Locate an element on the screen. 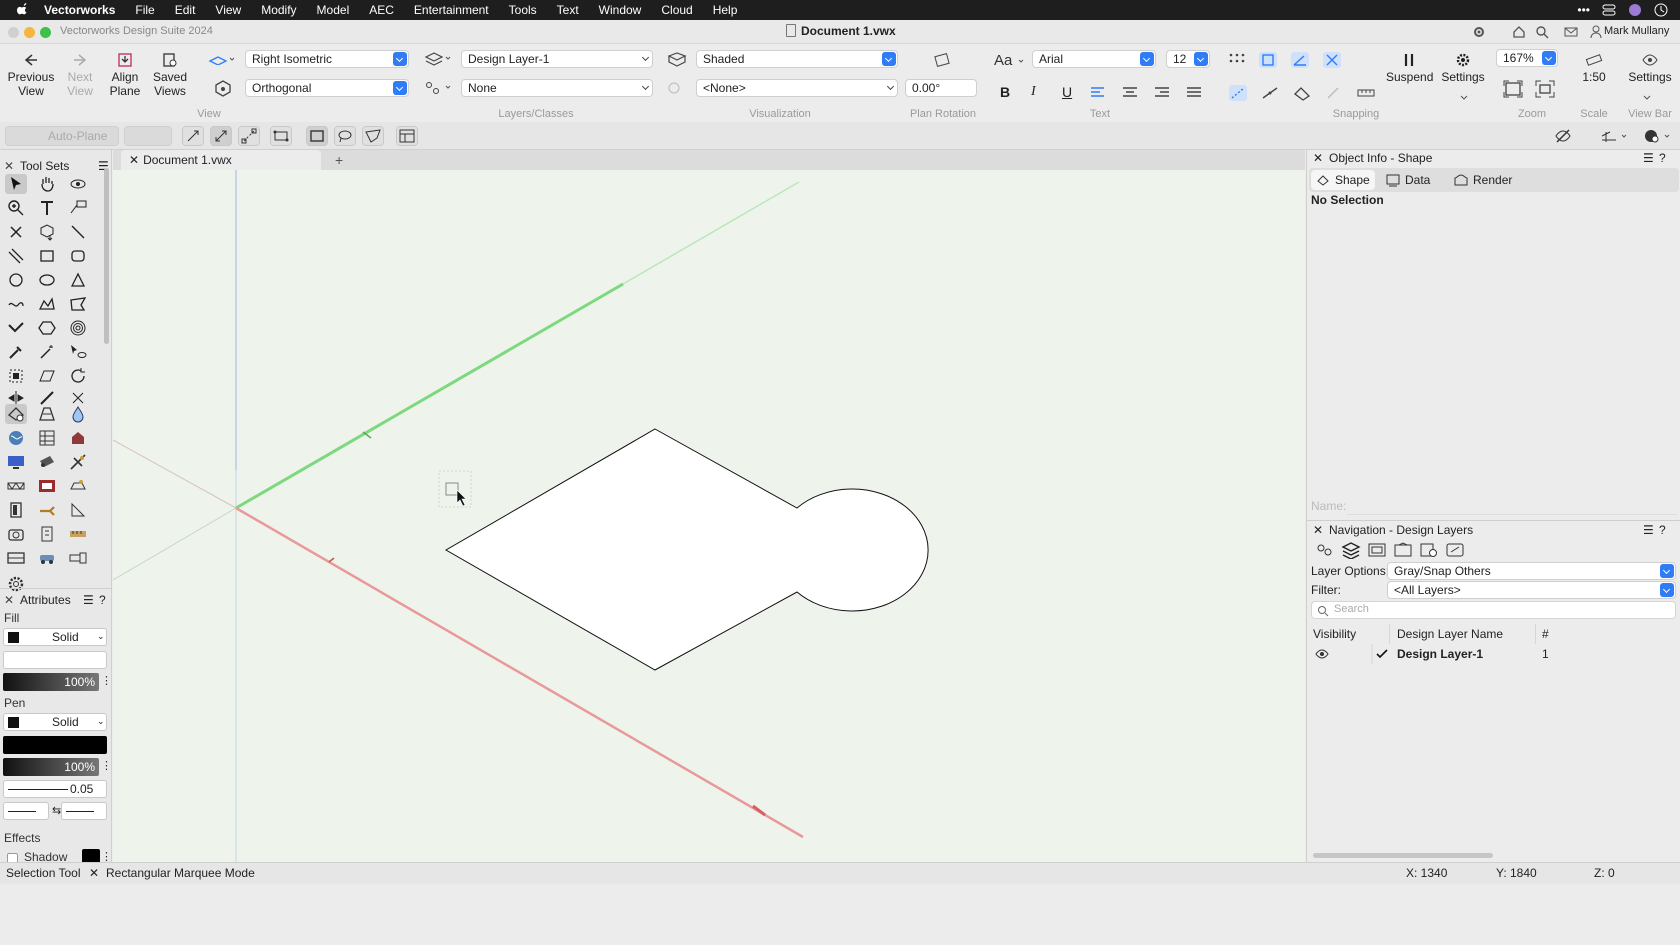  search-icon is located at coordinates (1542, 32).